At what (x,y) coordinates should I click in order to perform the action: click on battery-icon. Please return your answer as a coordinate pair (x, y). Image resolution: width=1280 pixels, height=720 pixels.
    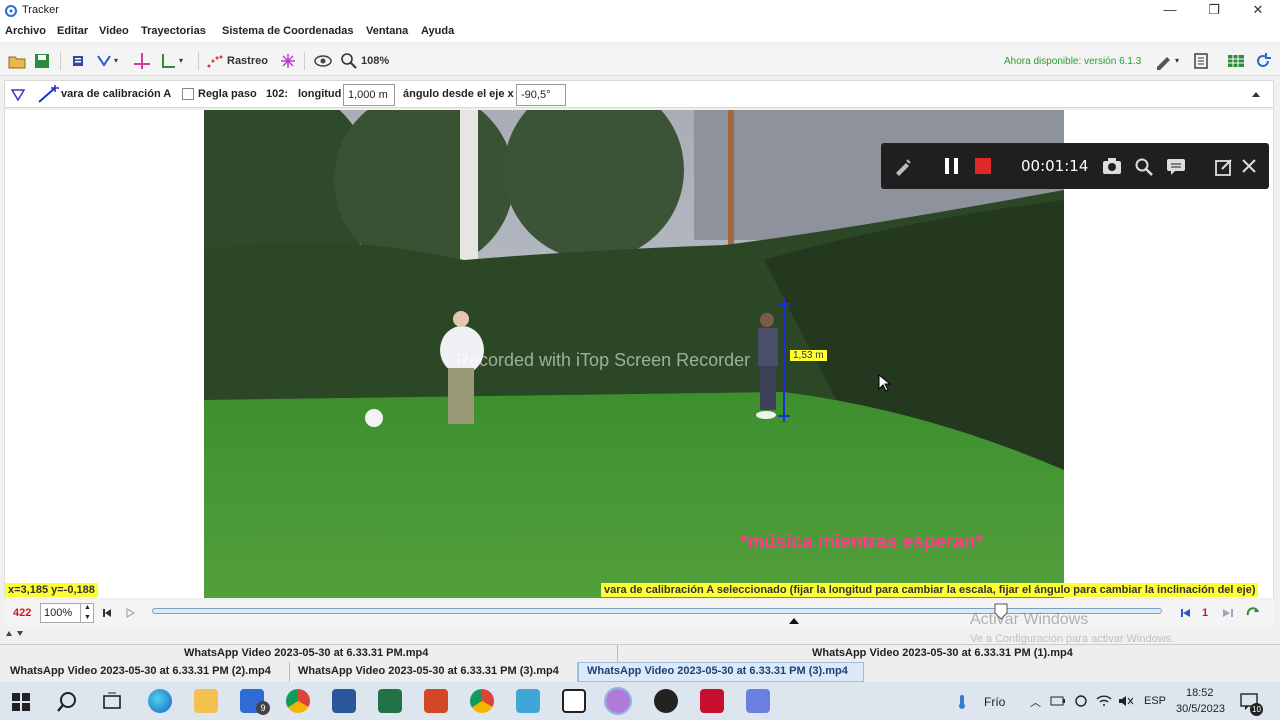
    Looking at the image, I should click on (1058, 701).